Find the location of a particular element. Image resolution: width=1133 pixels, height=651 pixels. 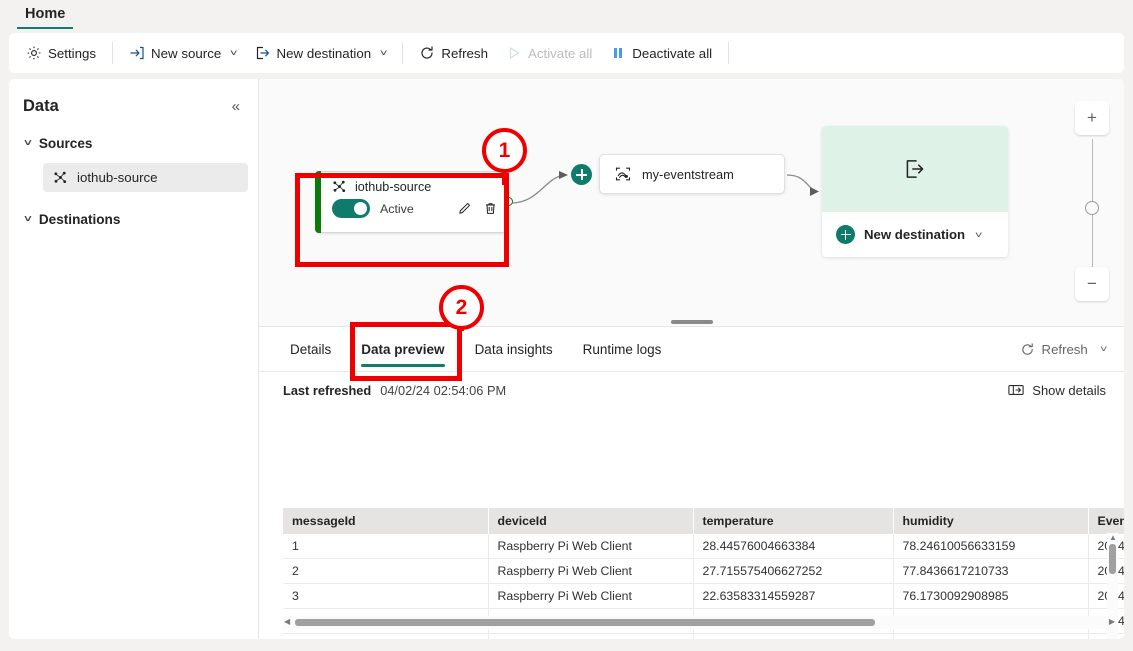

vertical-scroll-thumb is located at coordinates (1112, 559).